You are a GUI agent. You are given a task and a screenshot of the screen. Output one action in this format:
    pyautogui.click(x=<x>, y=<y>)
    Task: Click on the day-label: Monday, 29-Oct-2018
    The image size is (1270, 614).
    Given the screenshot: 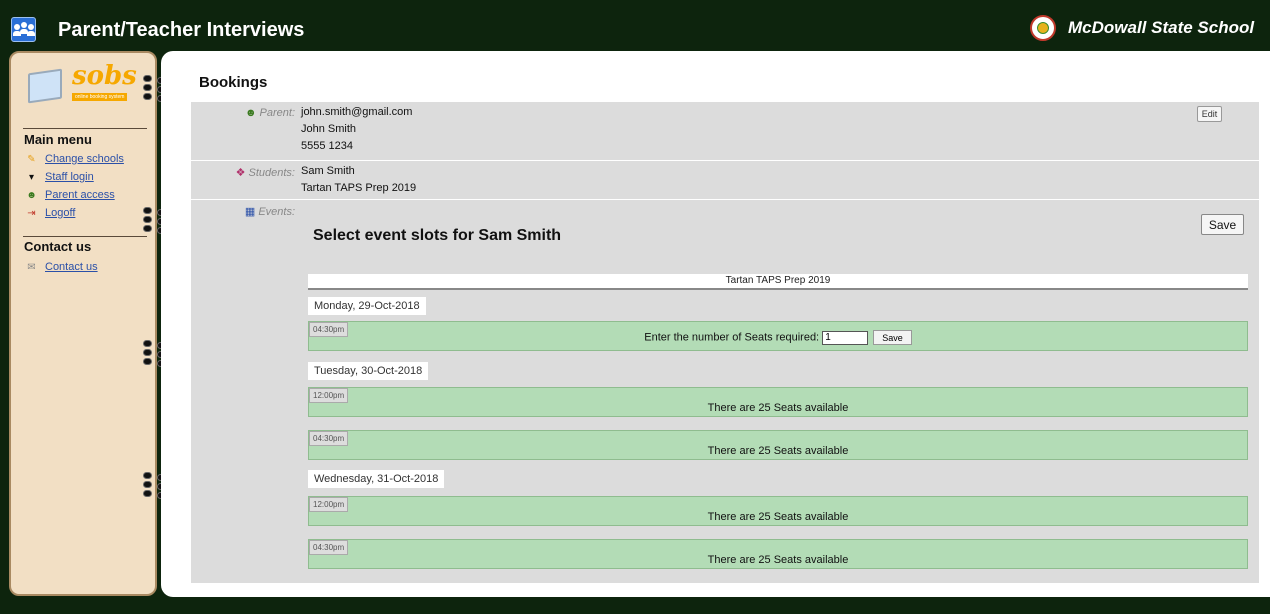 What is the action you would take?
    pyautogui.click(x=367, y=306)
    